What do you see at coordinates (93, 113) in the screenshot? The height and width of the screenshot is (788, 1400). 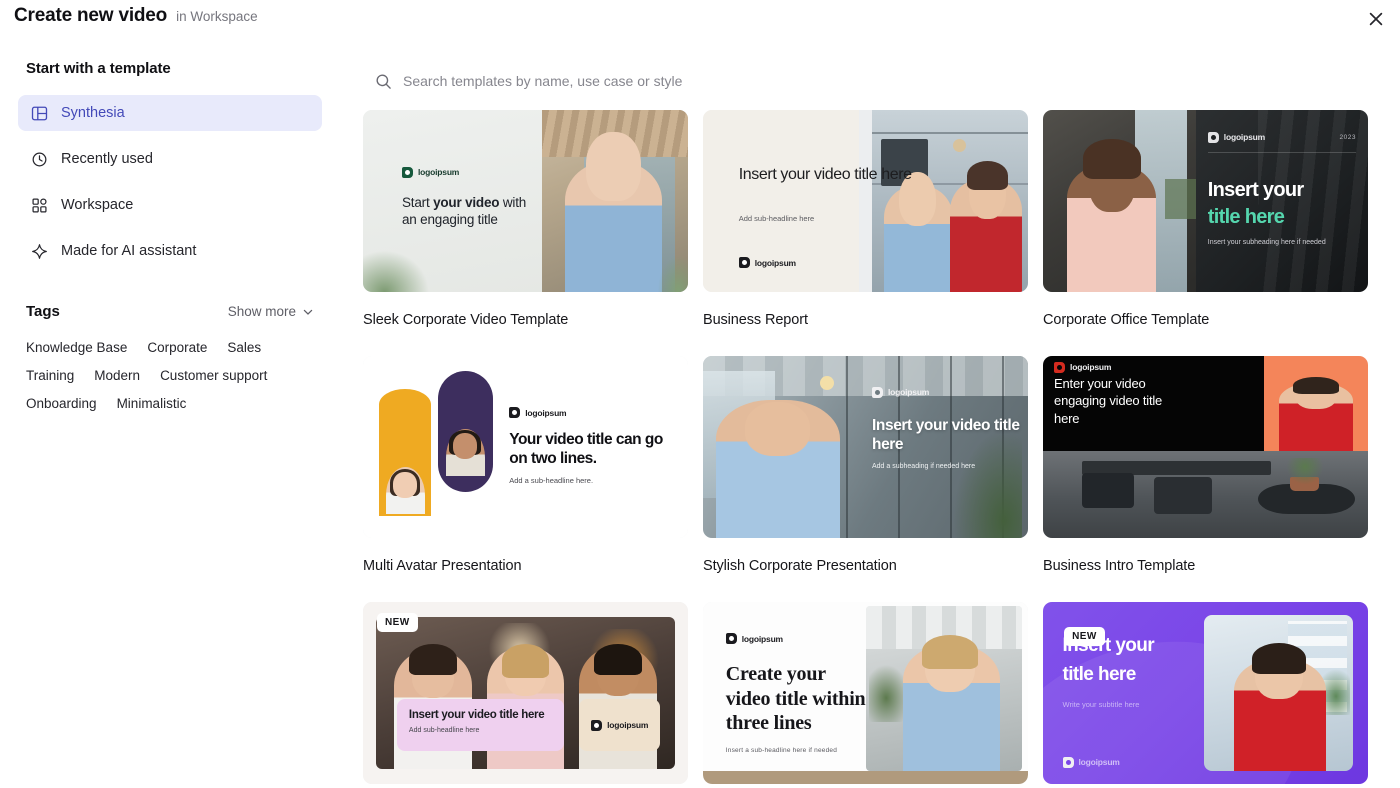 I see `sidebar-item-label: Synthesia` at bounding box center [93, 113].